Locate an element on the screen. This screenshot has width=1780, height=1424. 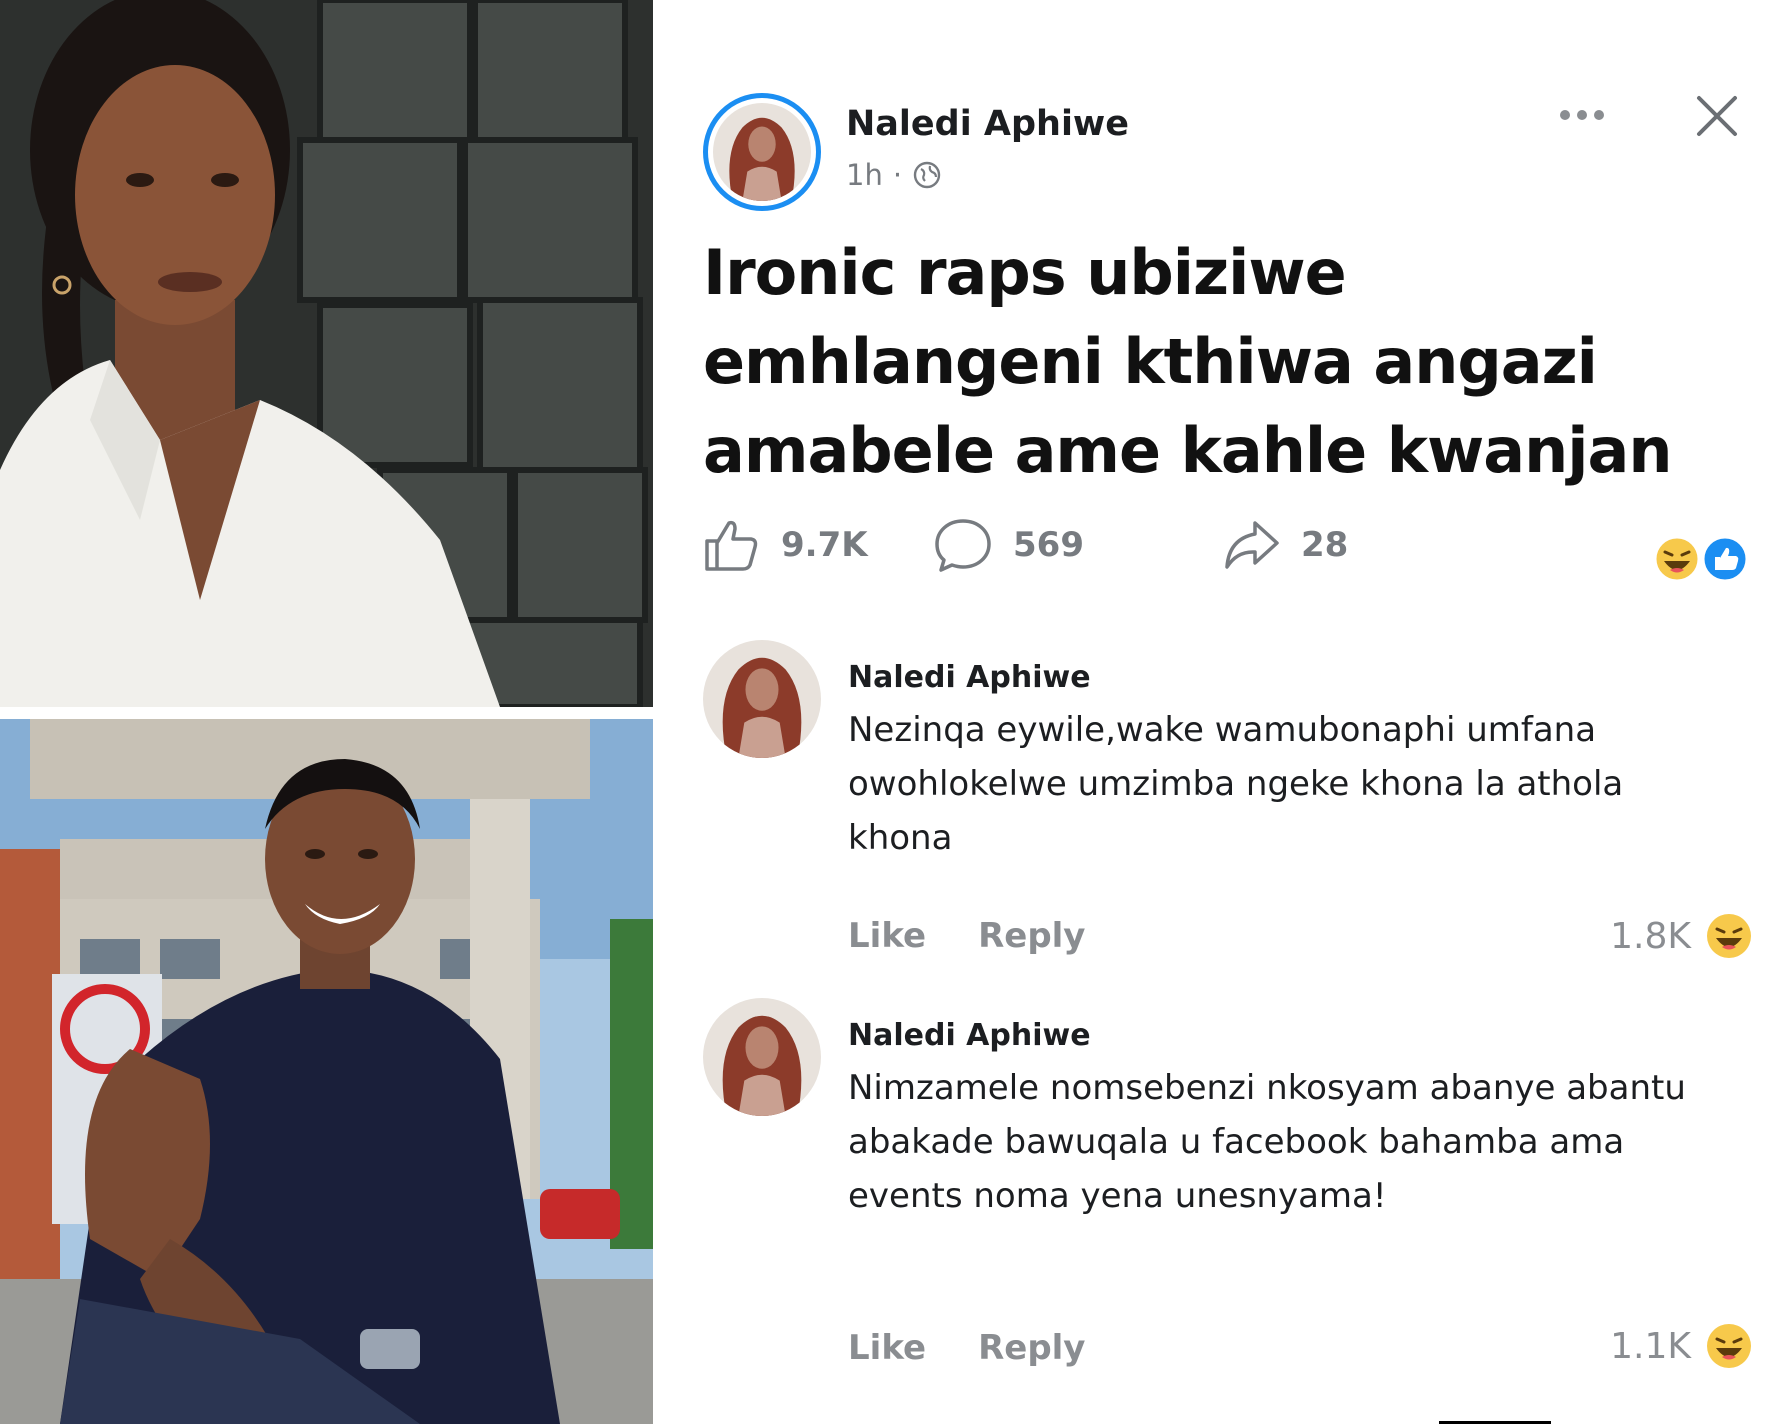
post-header: Naledi Aphiwe 1h · is located at coordinates (1216, 115).